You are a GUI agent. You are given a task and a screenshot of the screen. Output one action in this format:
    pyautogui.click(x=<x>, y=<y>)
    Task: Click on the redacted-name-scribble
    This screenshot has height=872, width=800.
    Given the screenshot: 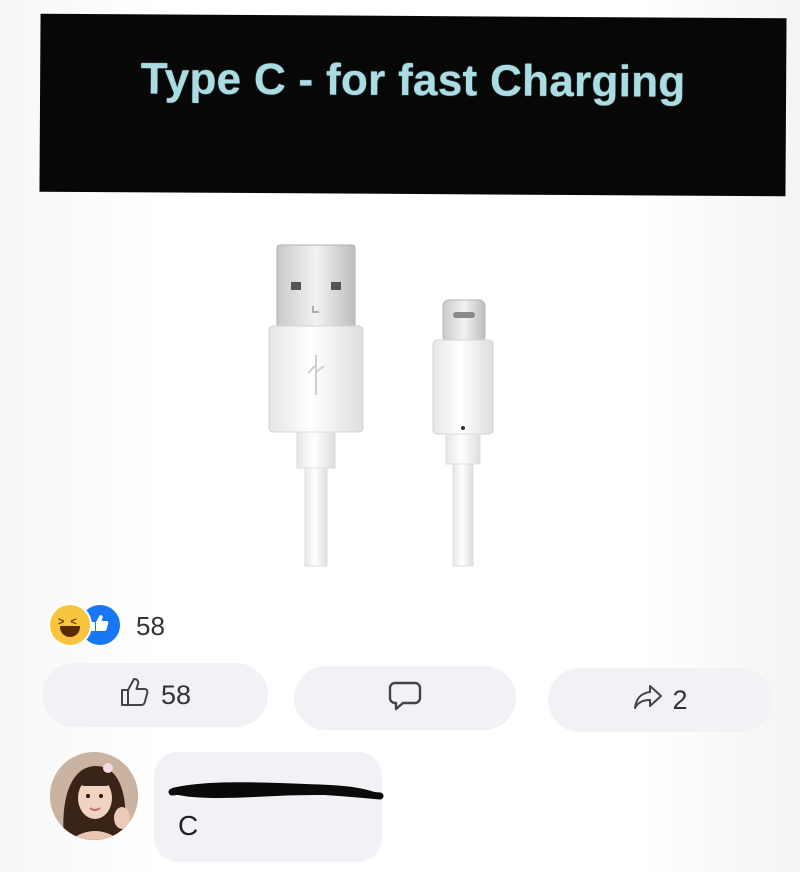 What is the action you would take?
    pyautogui.click(x=276, y=791)
    